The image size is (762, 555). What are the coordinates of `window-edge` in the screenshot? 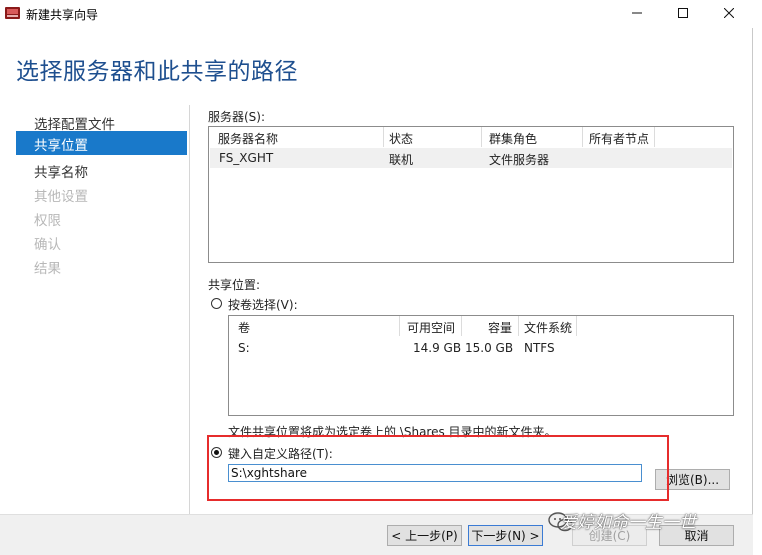 It's located at (752, 273).